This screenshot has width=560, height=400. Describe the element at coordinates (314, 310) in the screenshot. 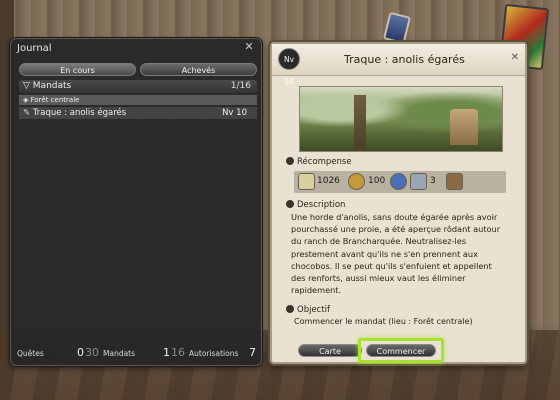

I see `objective-heading-label: Objectif` at that location.